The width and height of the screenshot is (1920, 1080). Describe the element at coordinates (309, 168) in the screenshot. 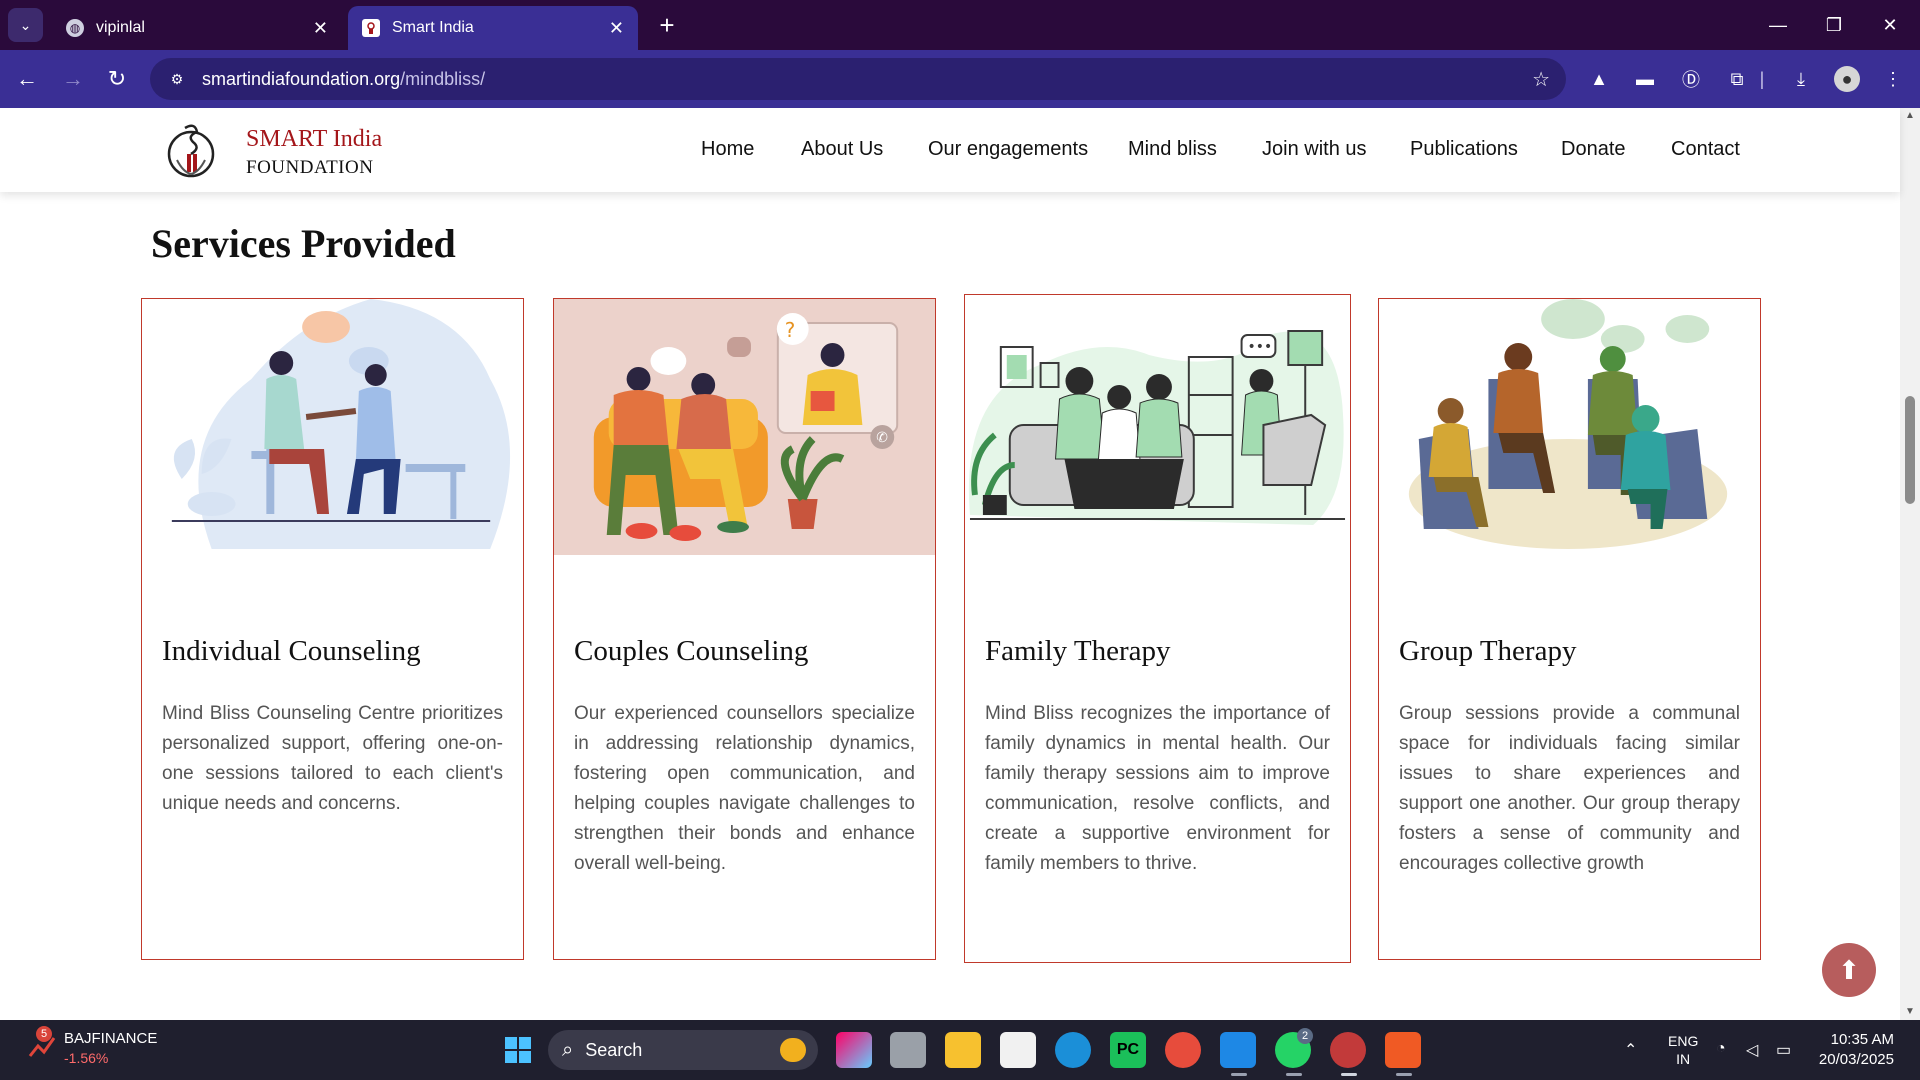

I see `brand-subtitle: FOUNDATION` at that location.